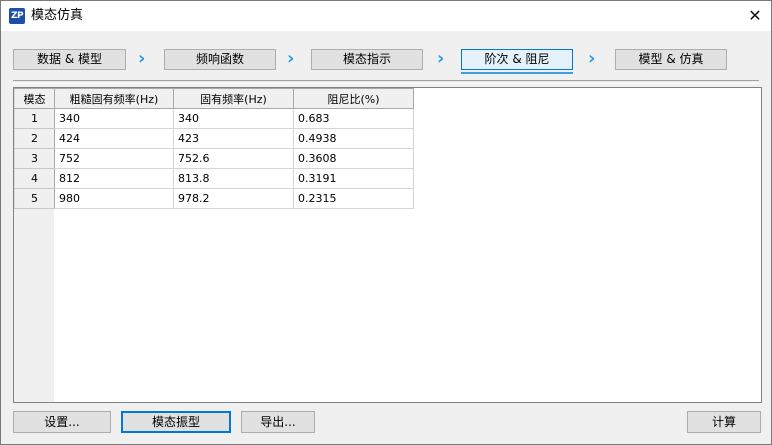  I want to click on rough-frequency-cell: 980, so click(114, 198).